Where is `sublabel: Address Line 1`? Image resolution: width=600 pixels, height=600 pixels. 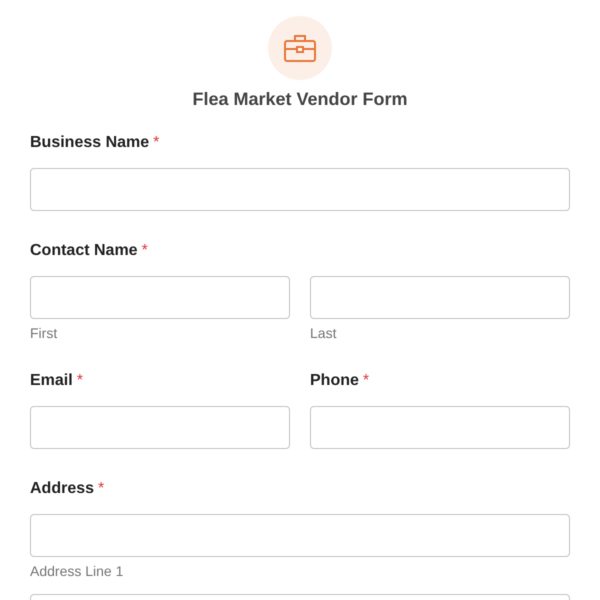 sublabel: Address Line 1 is located at coordinates (77, 571).